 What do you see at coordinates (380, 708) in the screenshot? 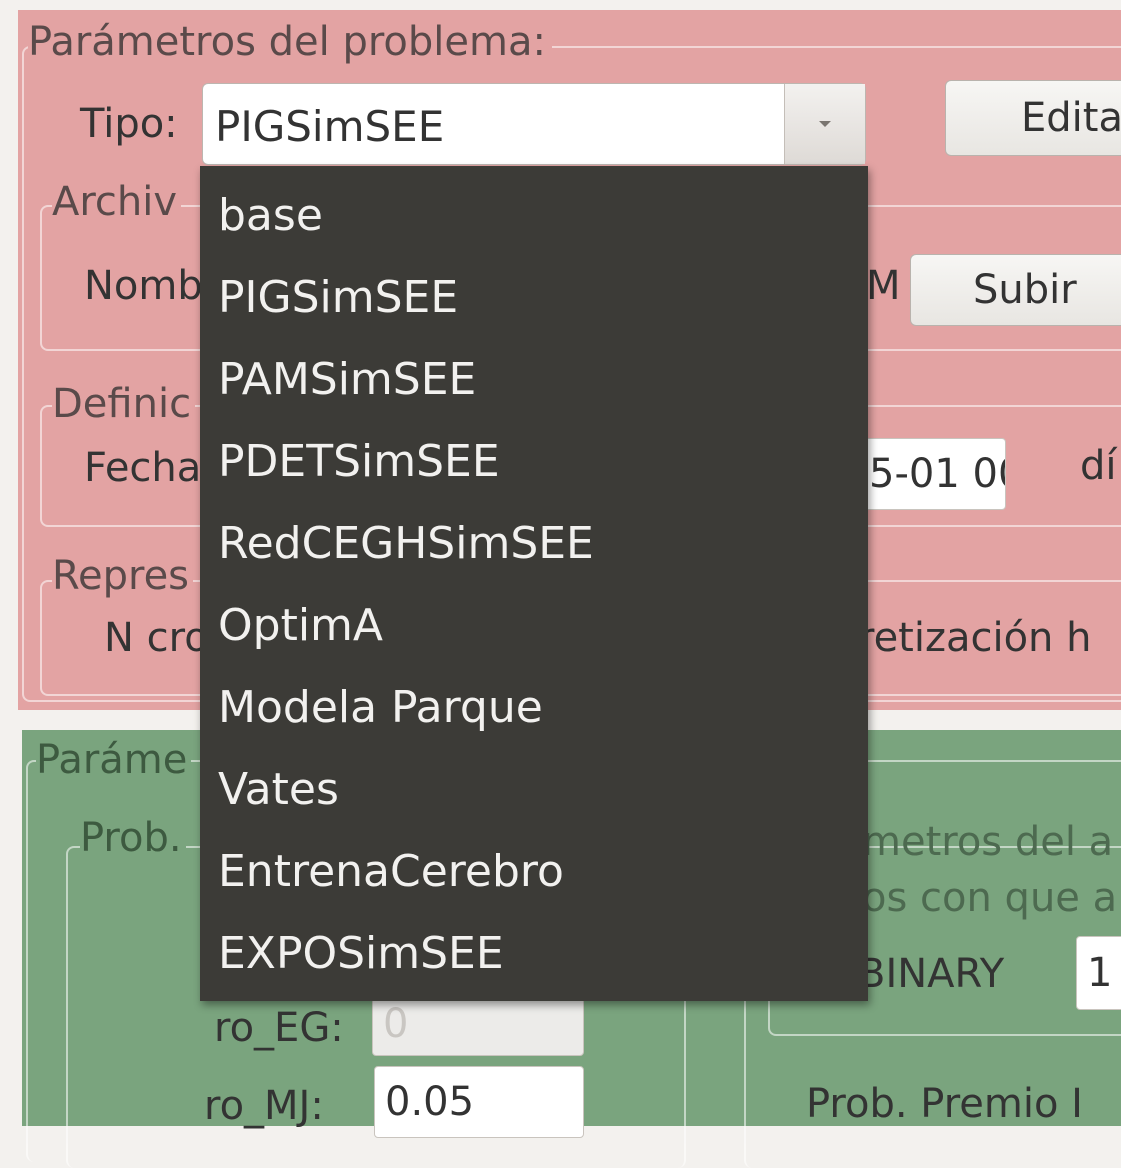
I see `dropdown-item-modela-parque: Modela Parque` at bounding box center [380, 708].